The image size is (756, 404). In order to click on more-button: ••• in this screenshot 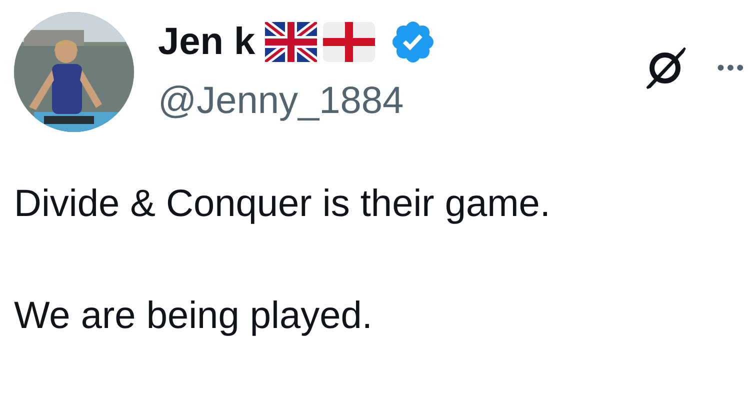, I will do `click(731, 68)`.